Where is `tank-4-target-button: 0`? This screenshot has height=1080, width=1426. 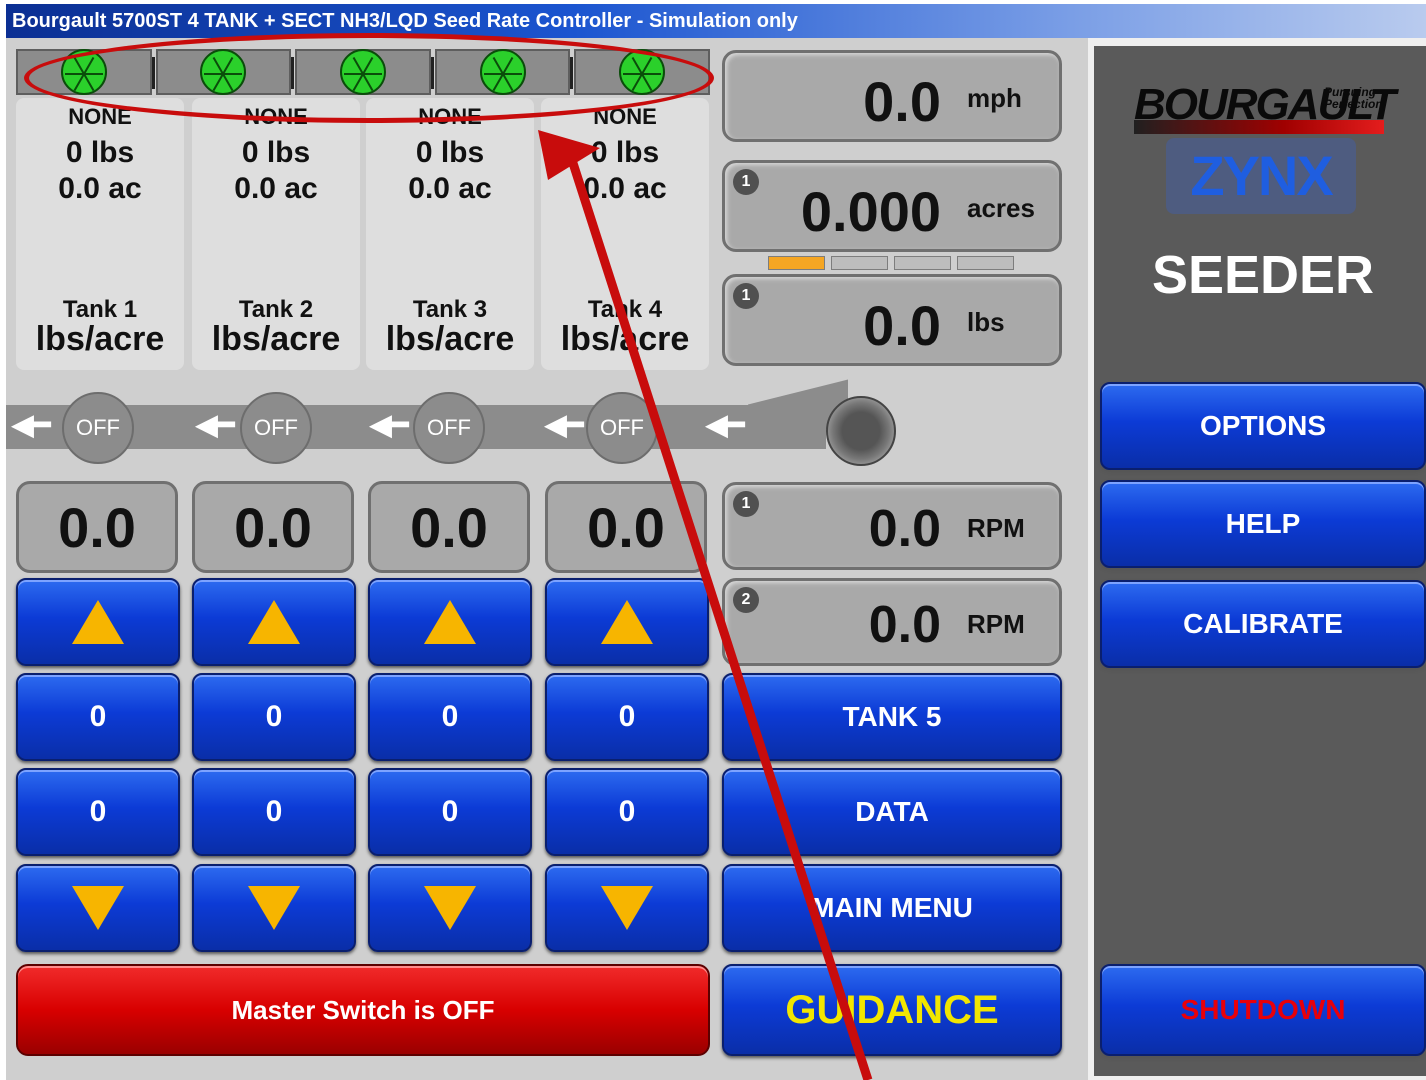 tank-4-target-button: 0 is located at coordinates (627, 717).